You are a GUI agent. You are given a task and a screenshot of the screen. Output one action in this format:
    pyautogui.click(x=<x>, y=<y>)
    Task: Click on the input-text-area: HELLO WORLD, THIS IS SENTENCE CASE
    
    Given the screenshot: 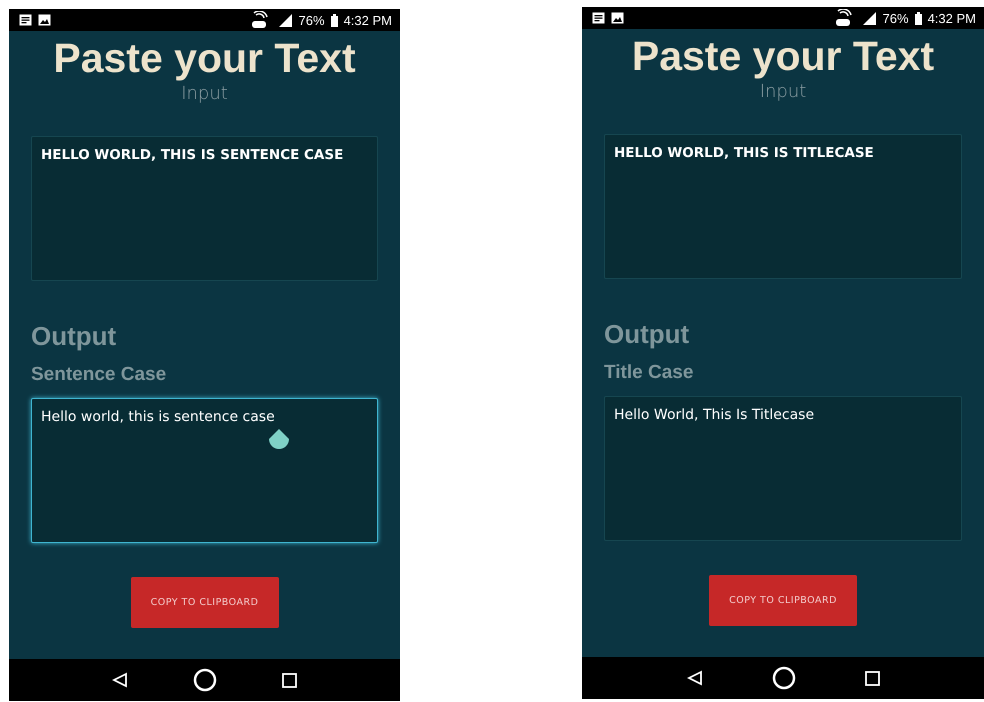 What is the action you would take?
    pyautogui.click(x=204, y=208)
    